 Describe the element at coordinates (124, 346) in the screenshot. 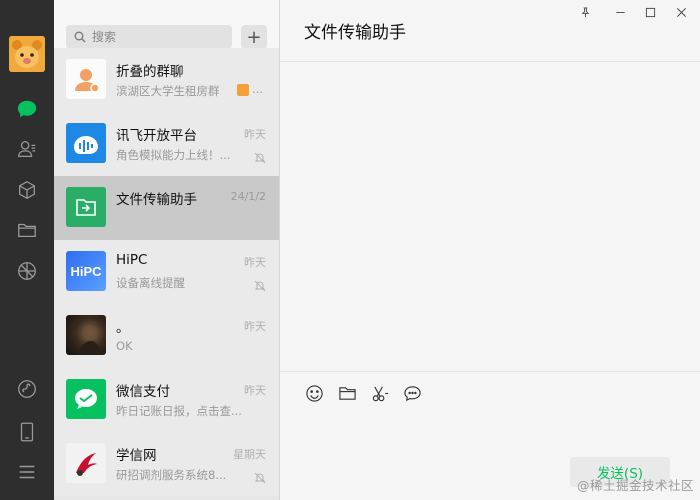

I see `chat-preview: OK` at that location.